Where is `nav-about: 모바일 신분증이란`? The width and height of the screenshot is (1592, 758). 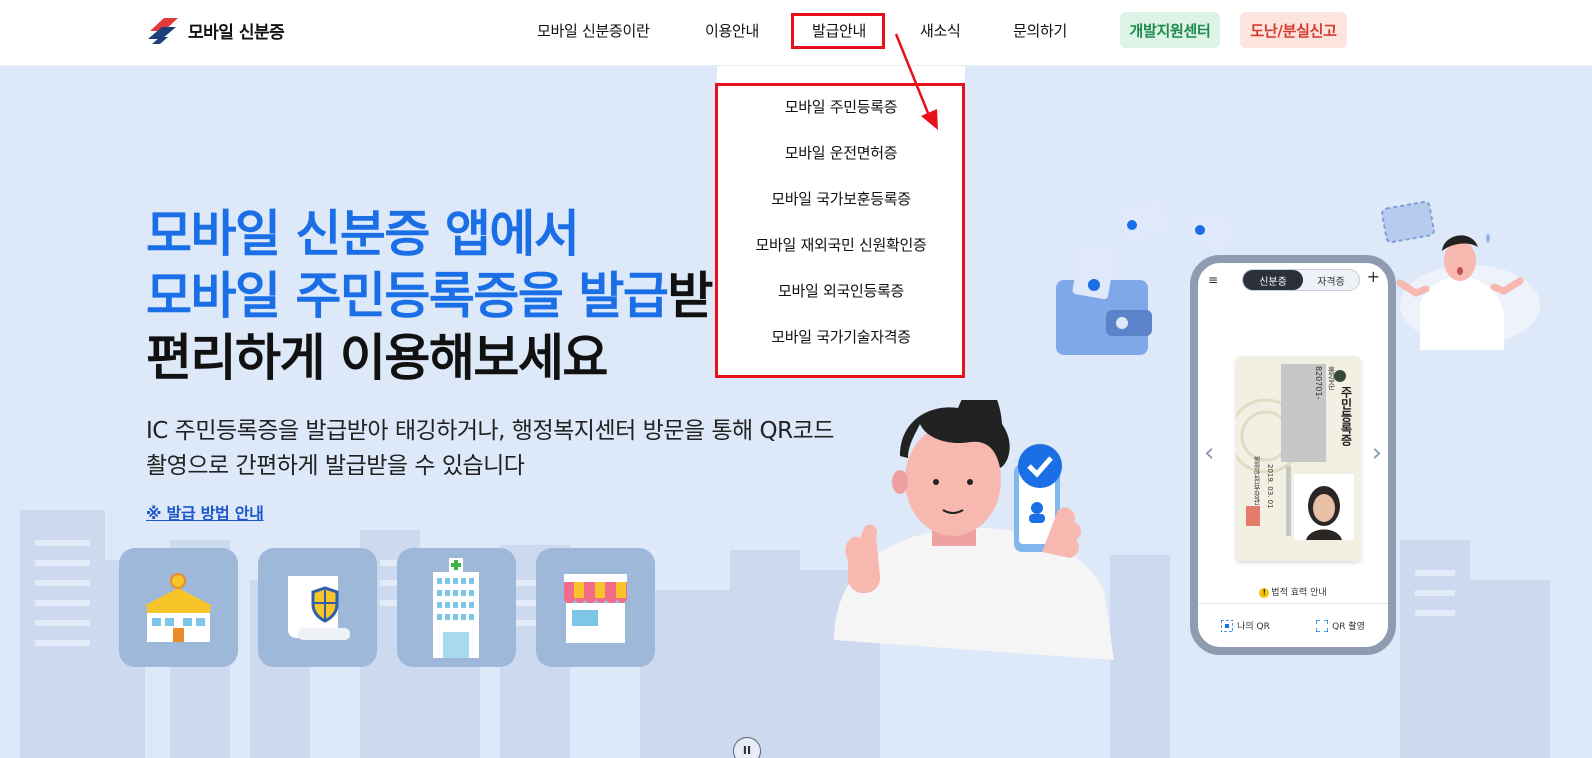
nav-about: 모바일 신분증이란 is located at coordinates (593, 30).